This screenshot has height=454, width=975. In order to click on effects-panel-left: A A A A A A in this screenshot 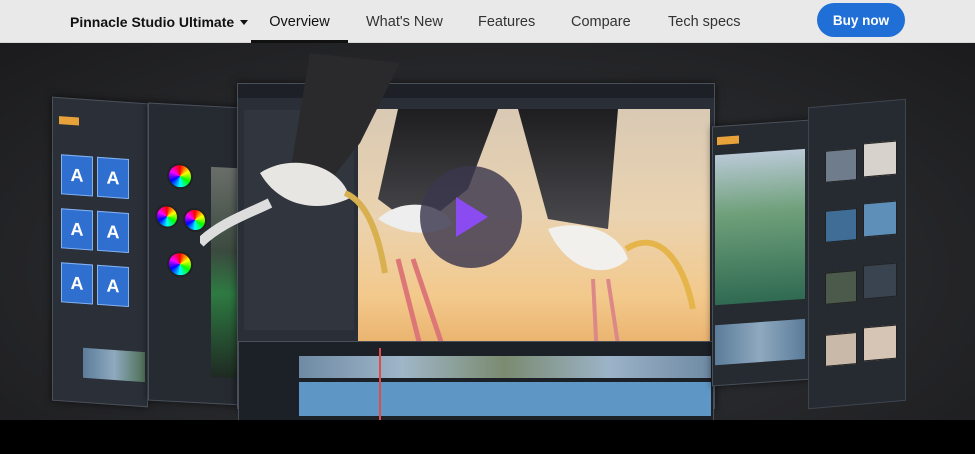, I will do `click(100, 252)`.